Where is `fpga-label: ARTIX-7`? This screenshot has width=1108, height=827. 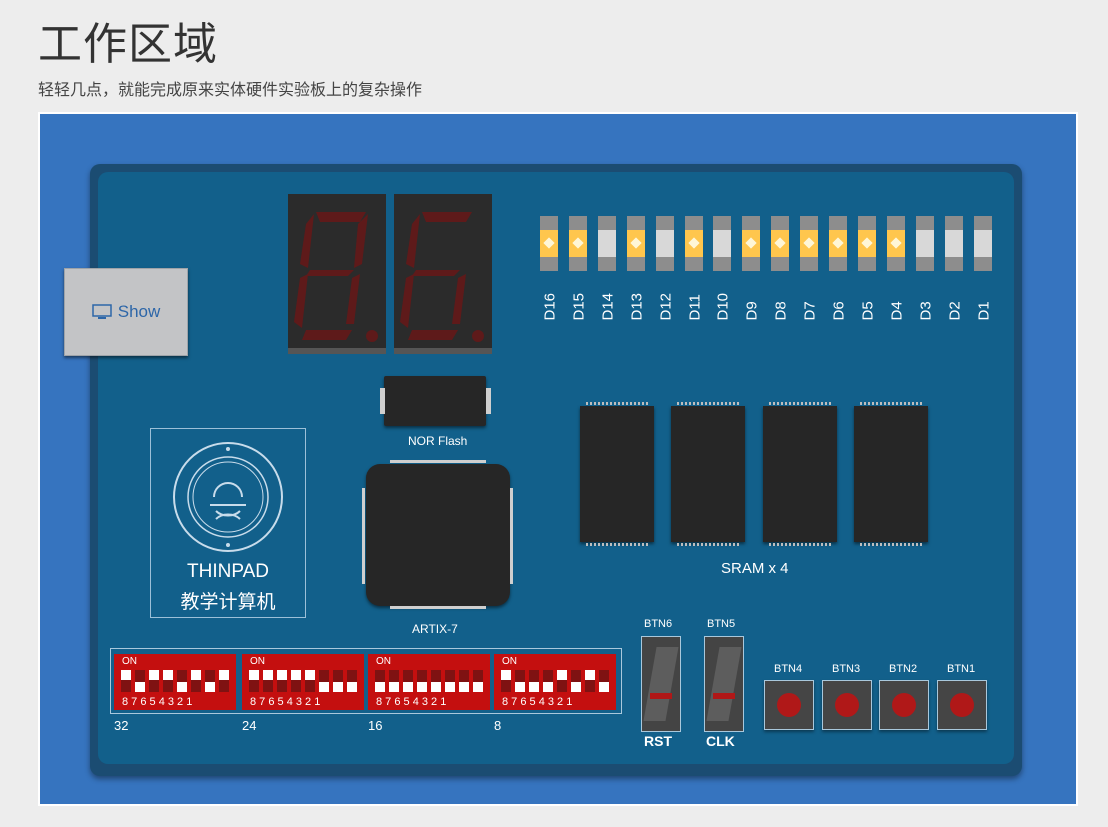 fpga-label: ARTIX-7 is located at coordinates (435, 629).